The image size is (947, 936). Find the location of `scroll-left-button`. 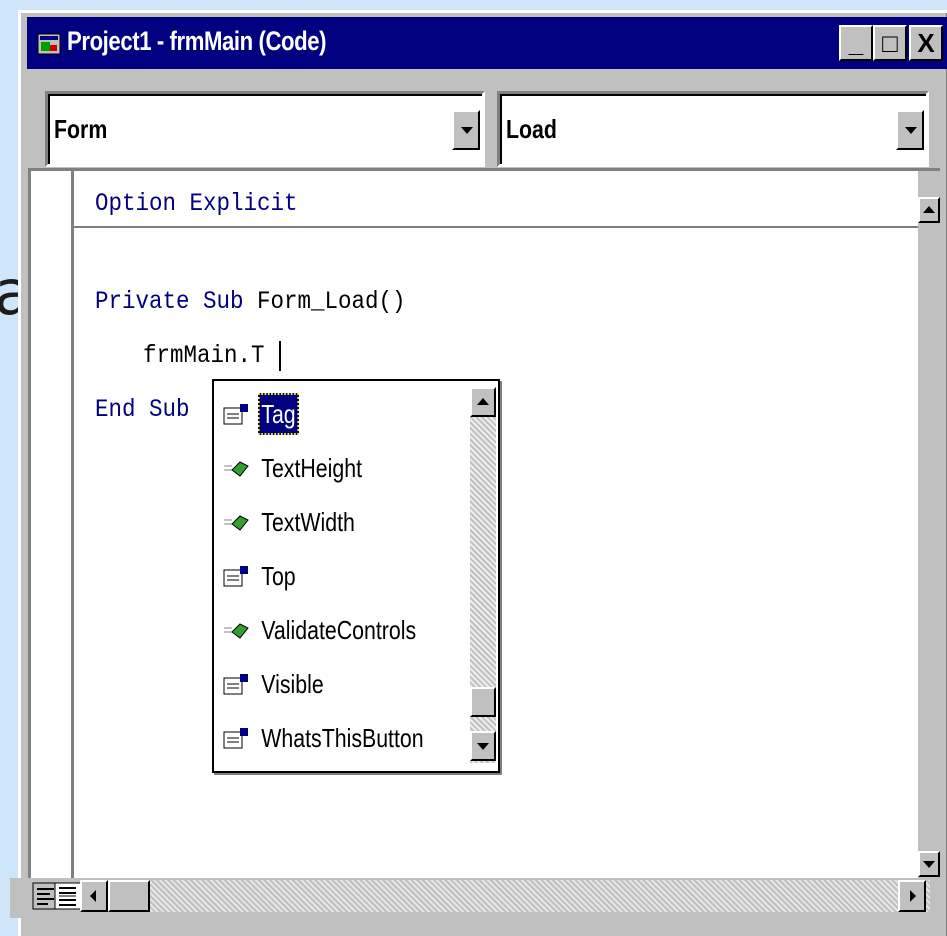

scroll-left-button is located at coordinates (94, 896).